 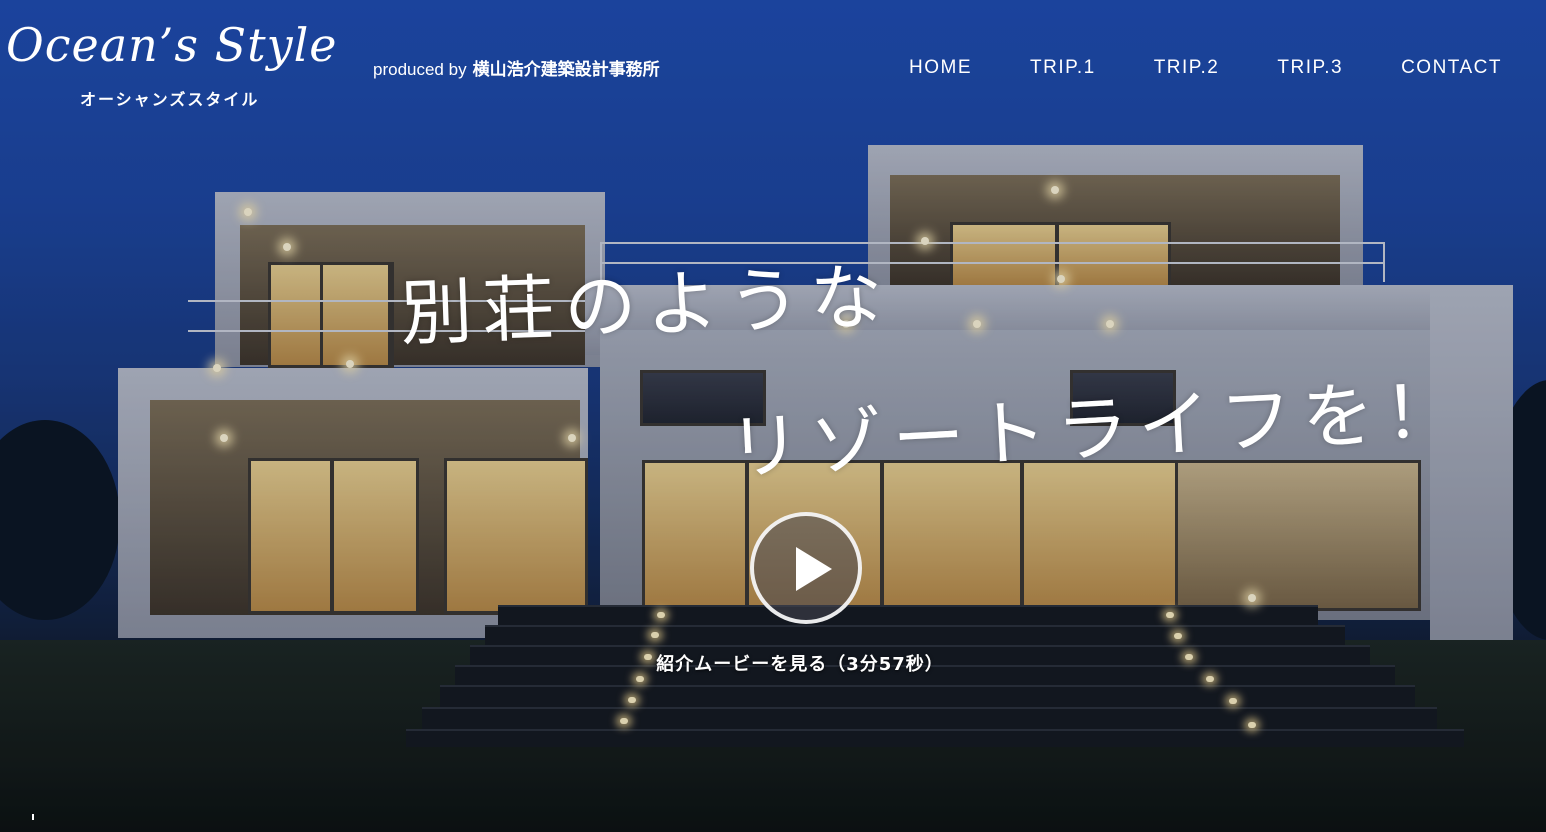 I want to click on headline-line-1: 別荘のような, so click(x=646, y=305).